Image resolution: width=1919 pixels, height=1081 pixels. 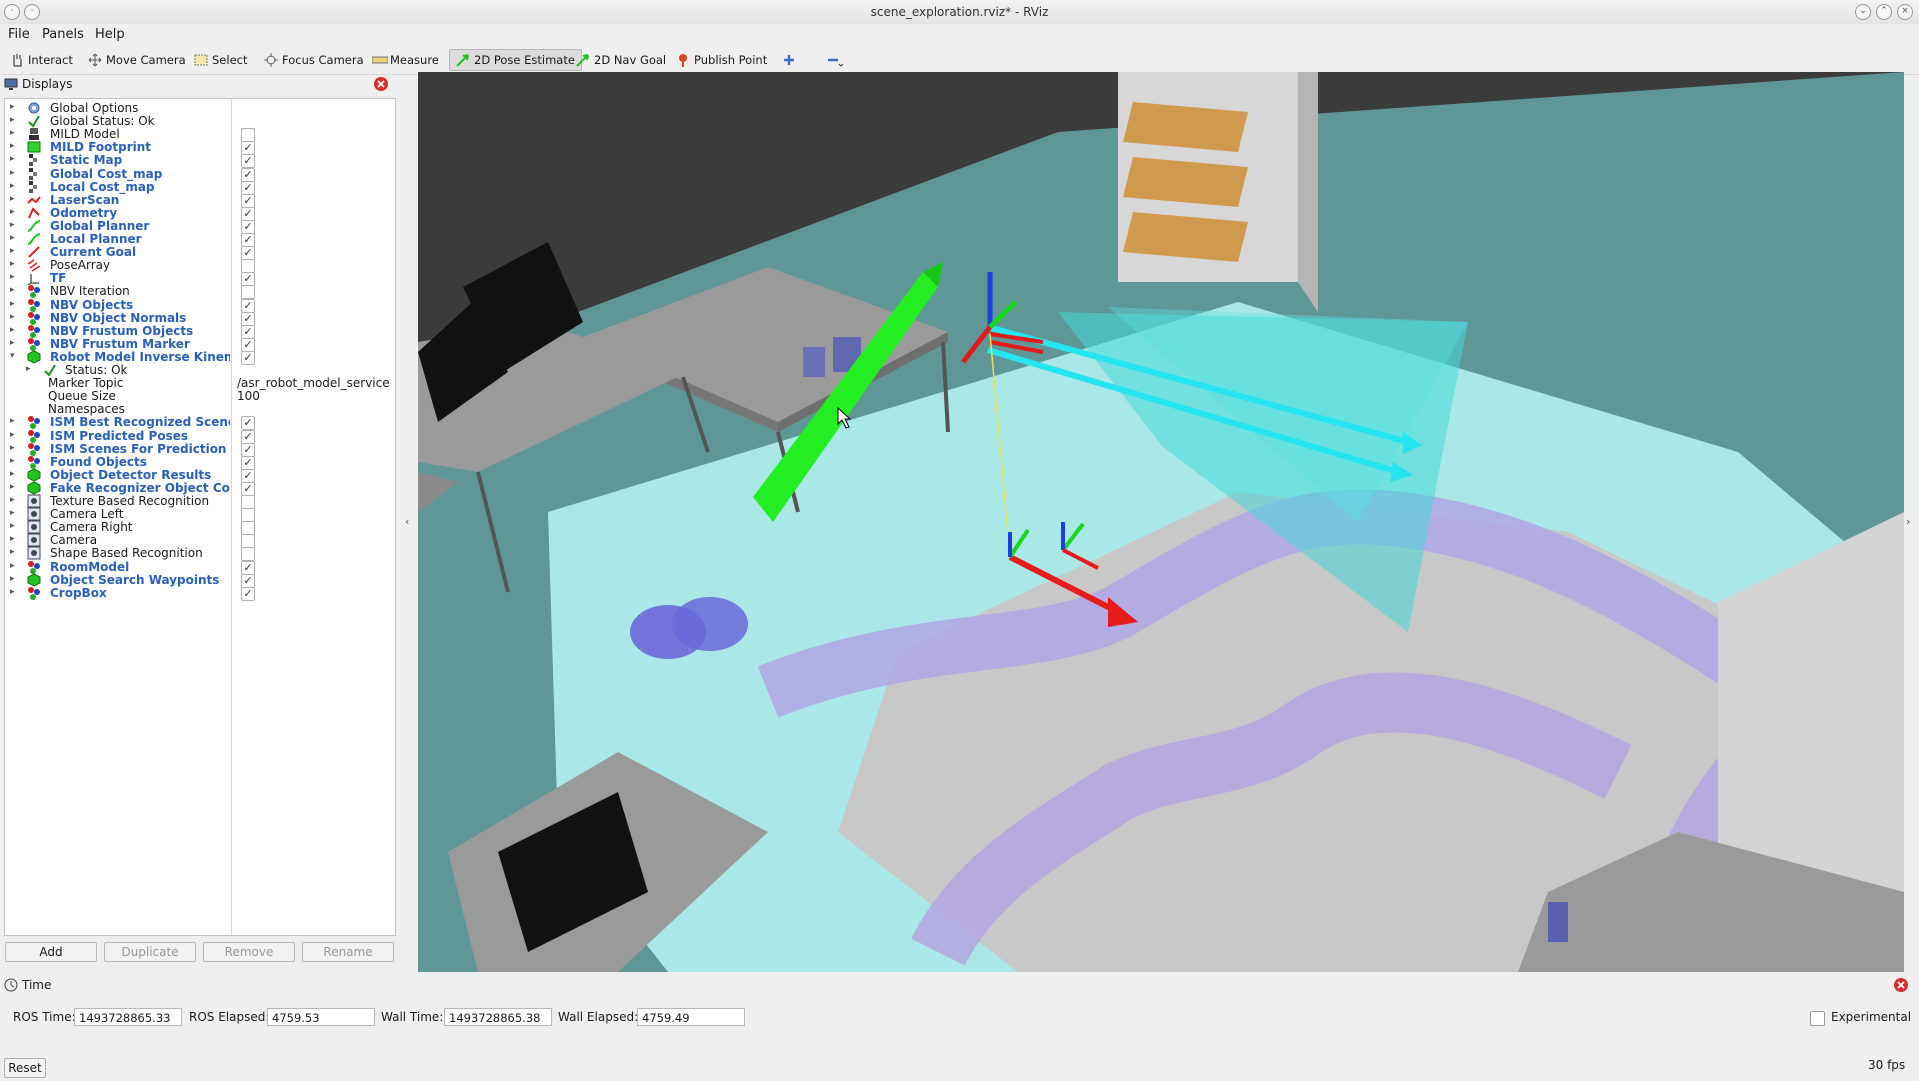 I want to click on close-window-icon: ×, so click(x=1905, y=12).